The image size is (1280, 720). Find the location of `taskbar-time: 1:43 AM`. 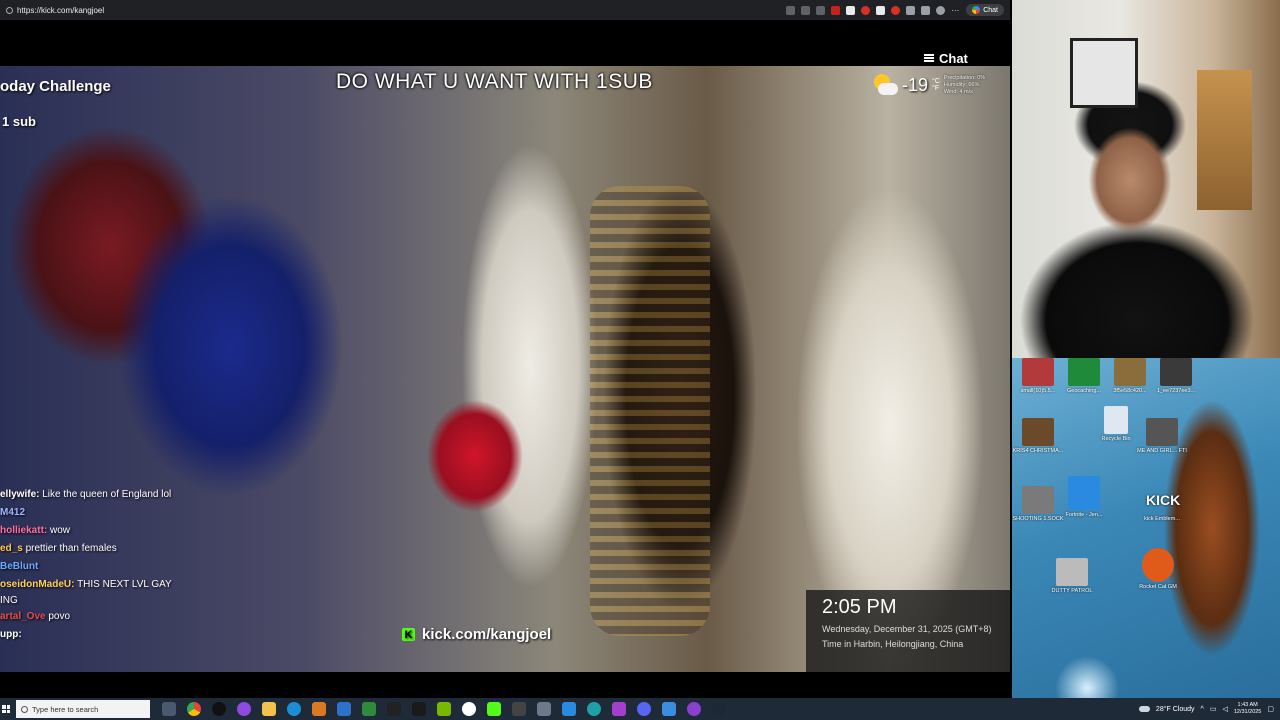

taskbar-time: 1:43 AM is located at coordinates (1247, 705).